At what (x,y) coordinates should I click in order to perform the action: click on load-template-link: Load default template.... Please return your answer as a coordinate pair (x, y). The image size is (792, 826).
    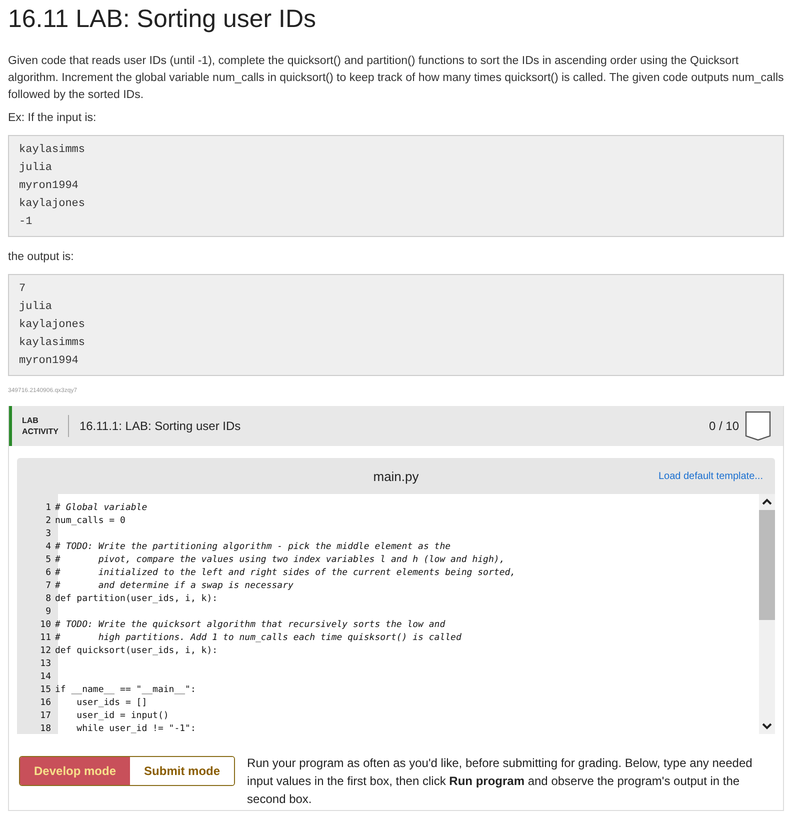
    Looking at the image, I should click on (710, 476).